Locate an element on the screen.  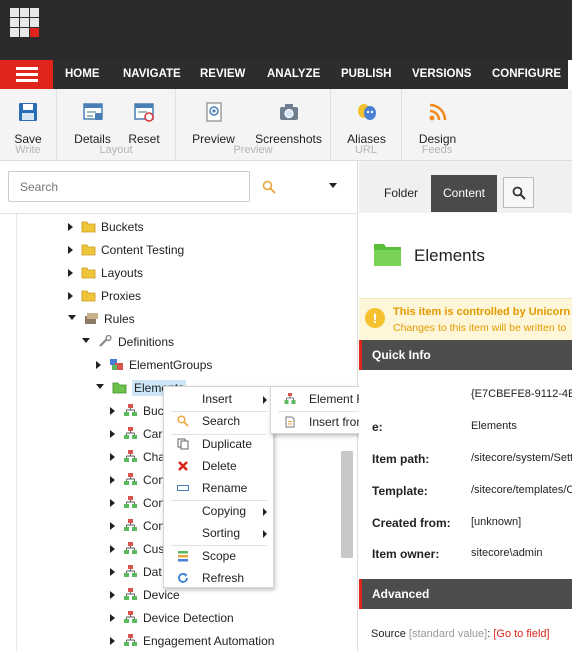
tree-search-input is located at coordinates (129, 186).